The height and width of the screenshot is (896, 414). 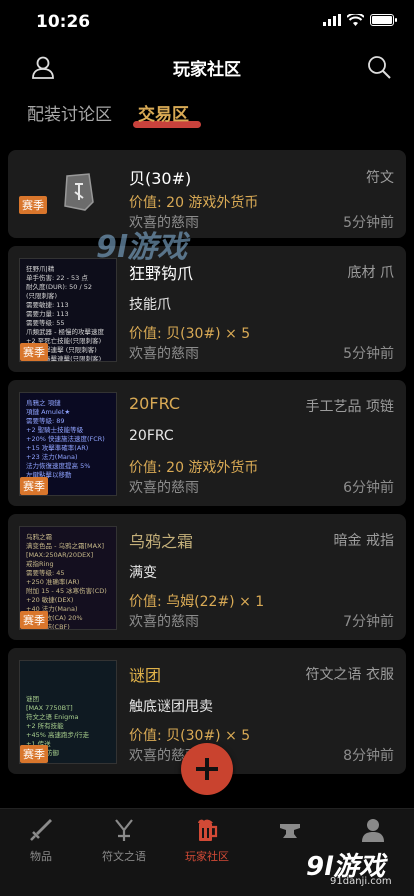 What do you see at coordinates (41, 830) in the screenshot?
I see `sword-icon` at bounding box center [41, 830].